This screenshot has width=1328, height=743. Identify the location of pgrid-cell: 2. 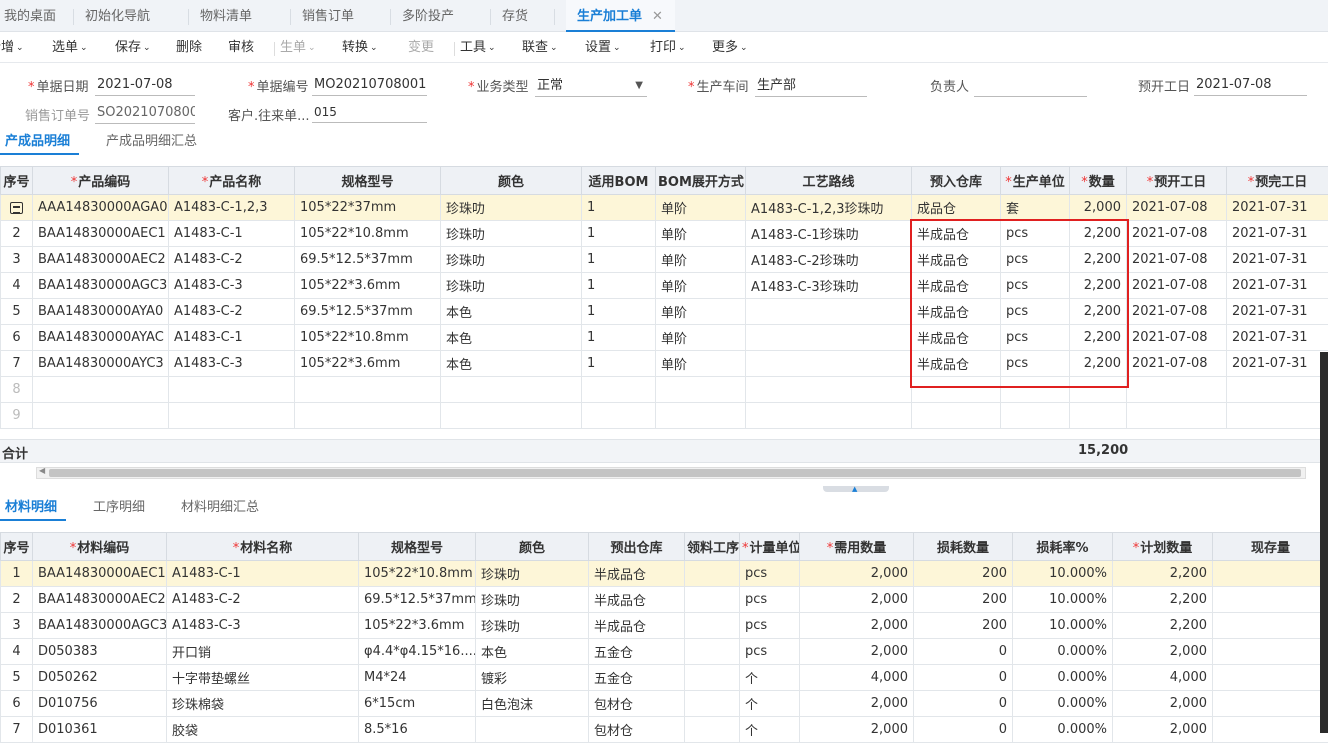
(17, 234).